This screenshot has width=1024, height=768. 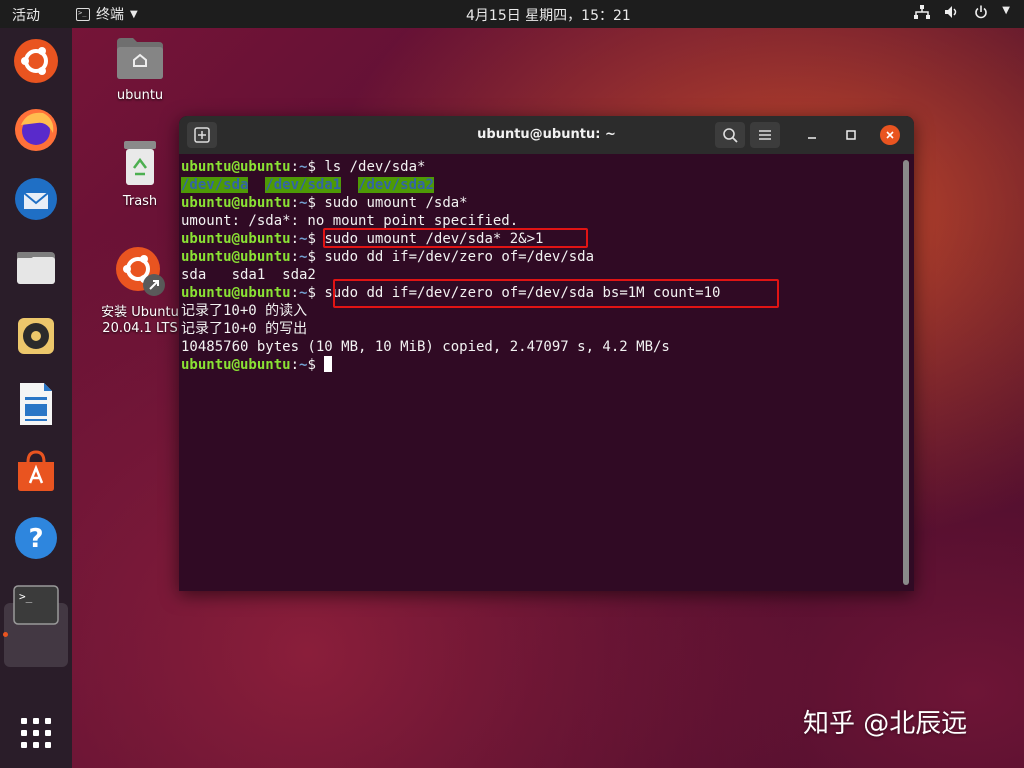 I want to click on desktop-install-ubuntu: 安装 Ubuntu 20.04.1 LTS, so click(x=140, y=291).